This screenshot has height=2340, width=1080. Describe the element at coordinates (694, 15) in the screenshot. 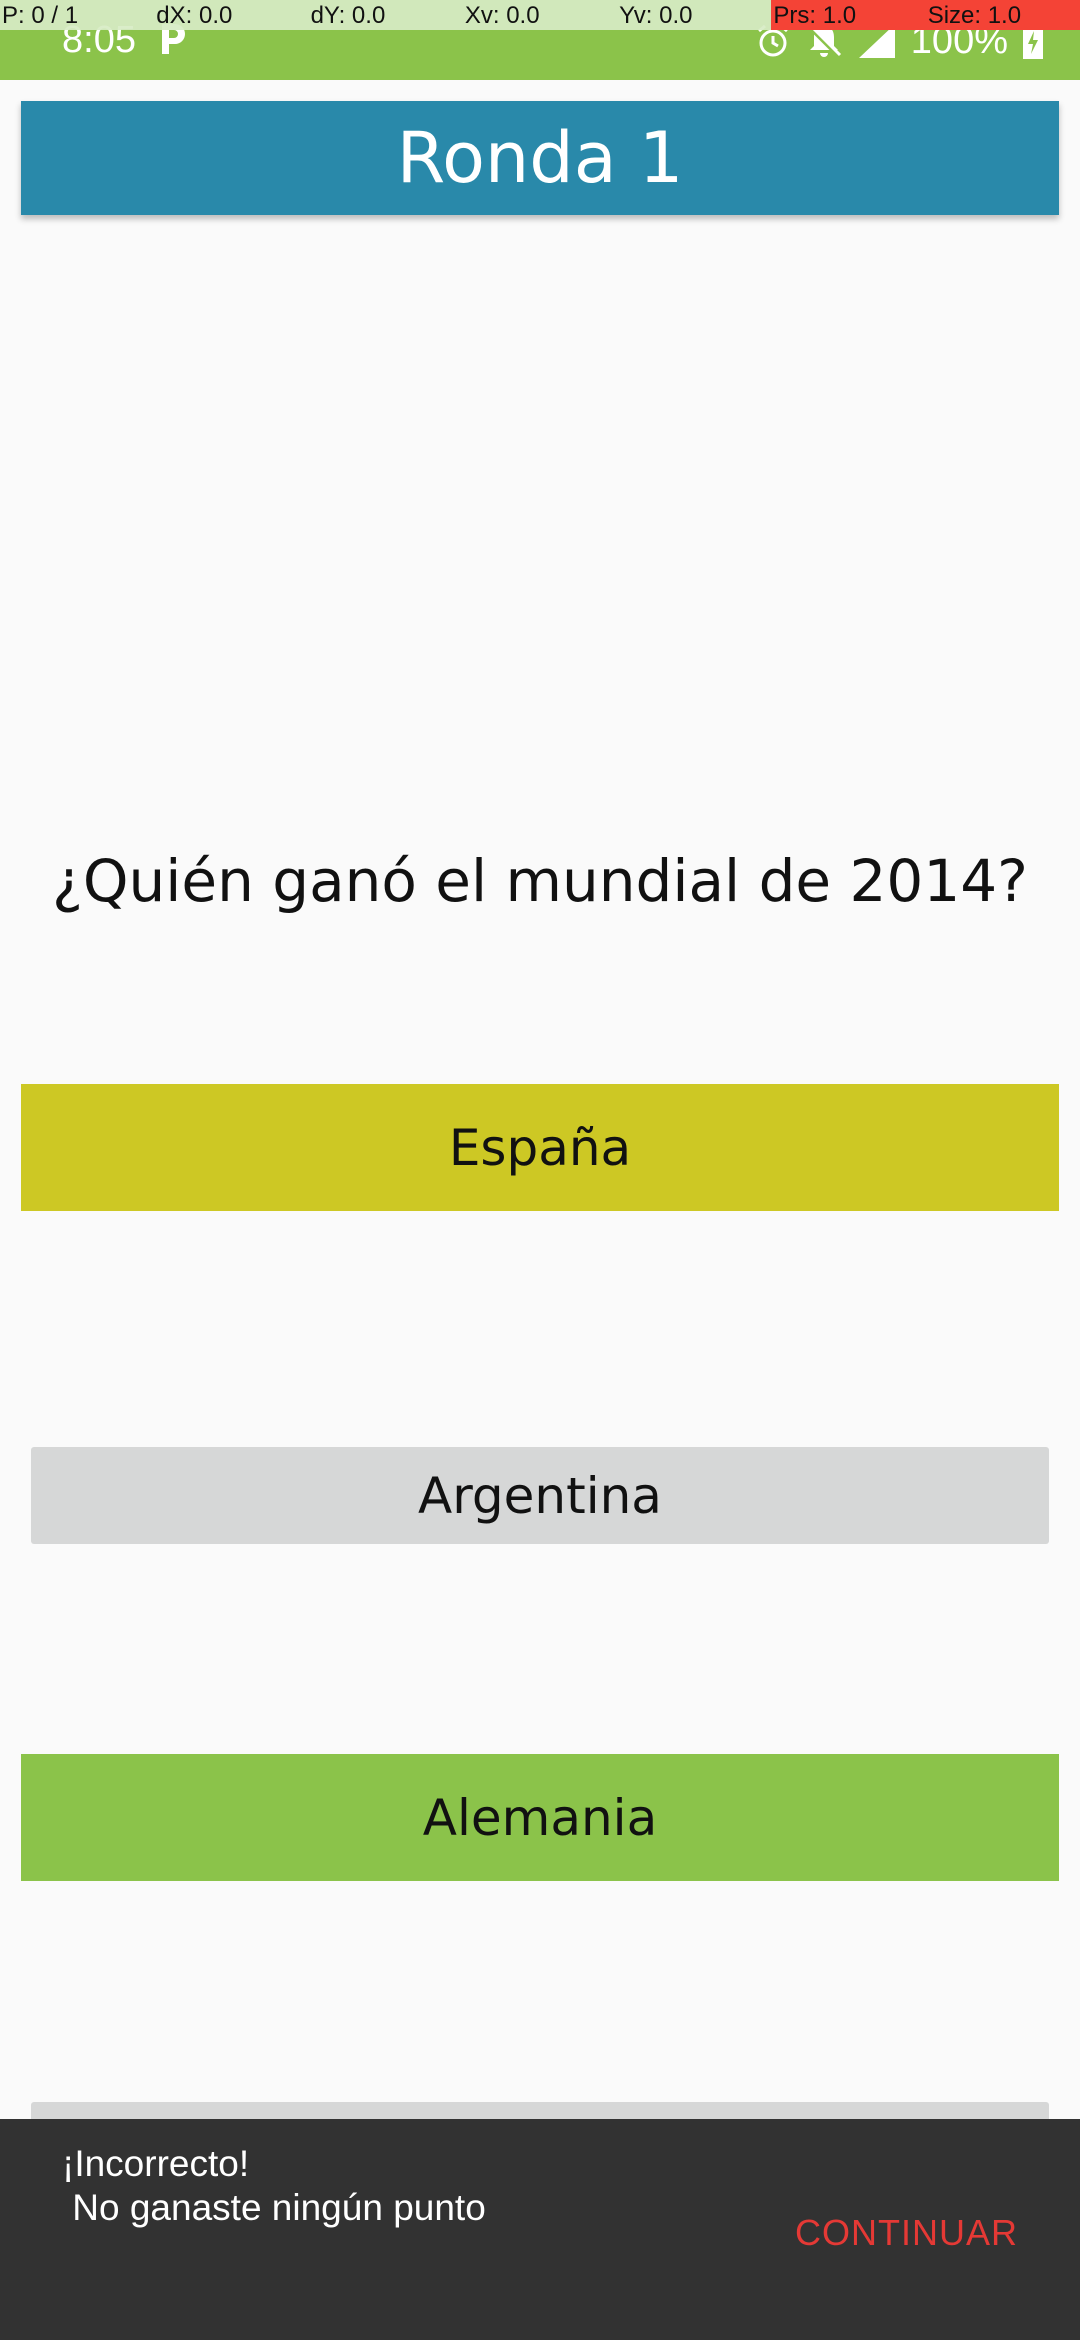

I see `pointer-yv: Yv: 0.0` at that location.